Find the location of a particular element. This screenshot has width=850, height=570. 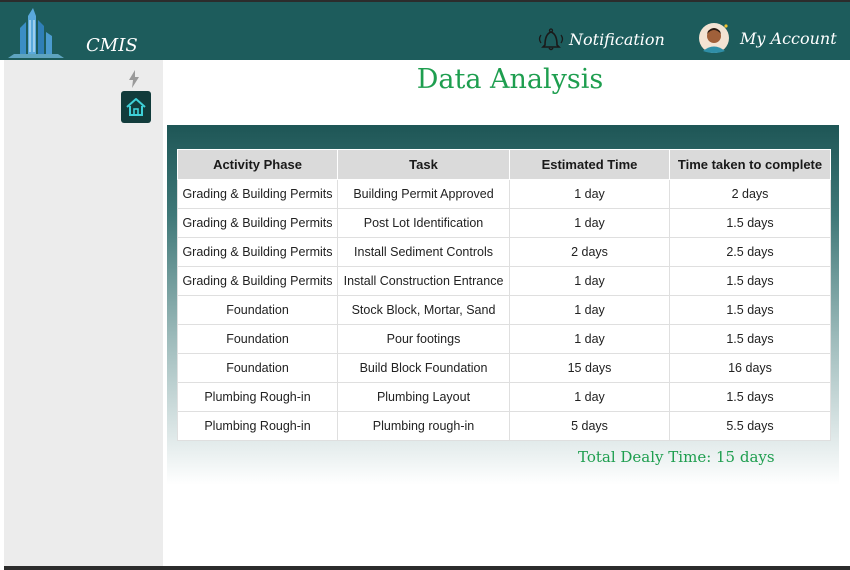

cell-estimated-time: 15 days is located at coordinates (589, 368).